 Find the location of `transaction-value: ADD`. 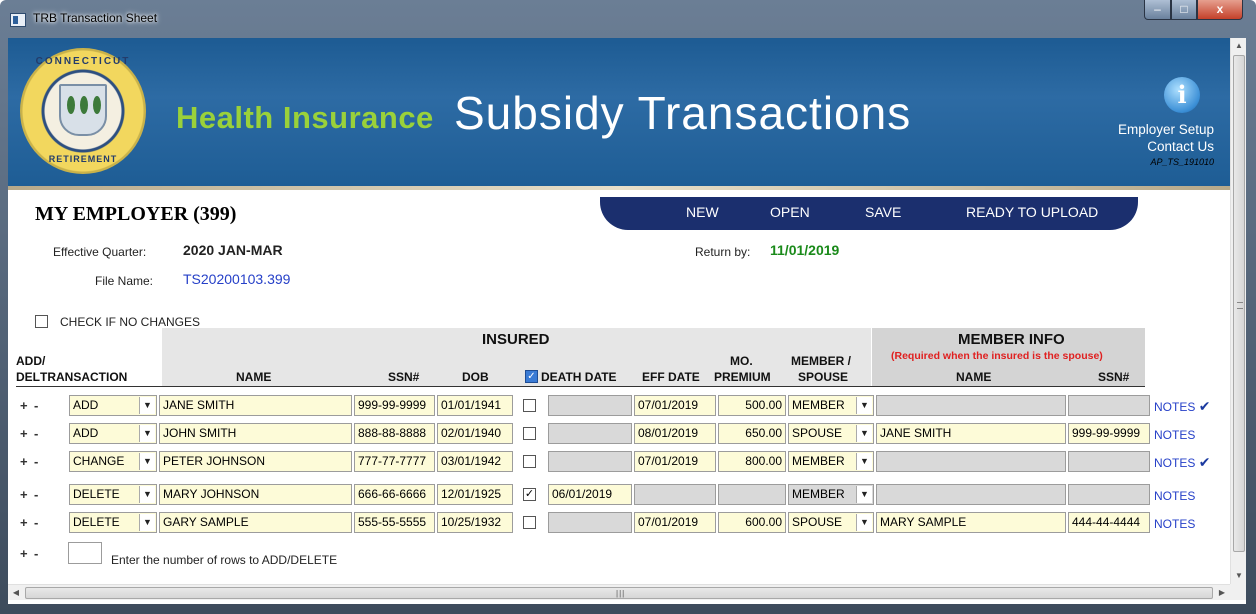

transaction-value: ADD is located at coordinates (86, 405).